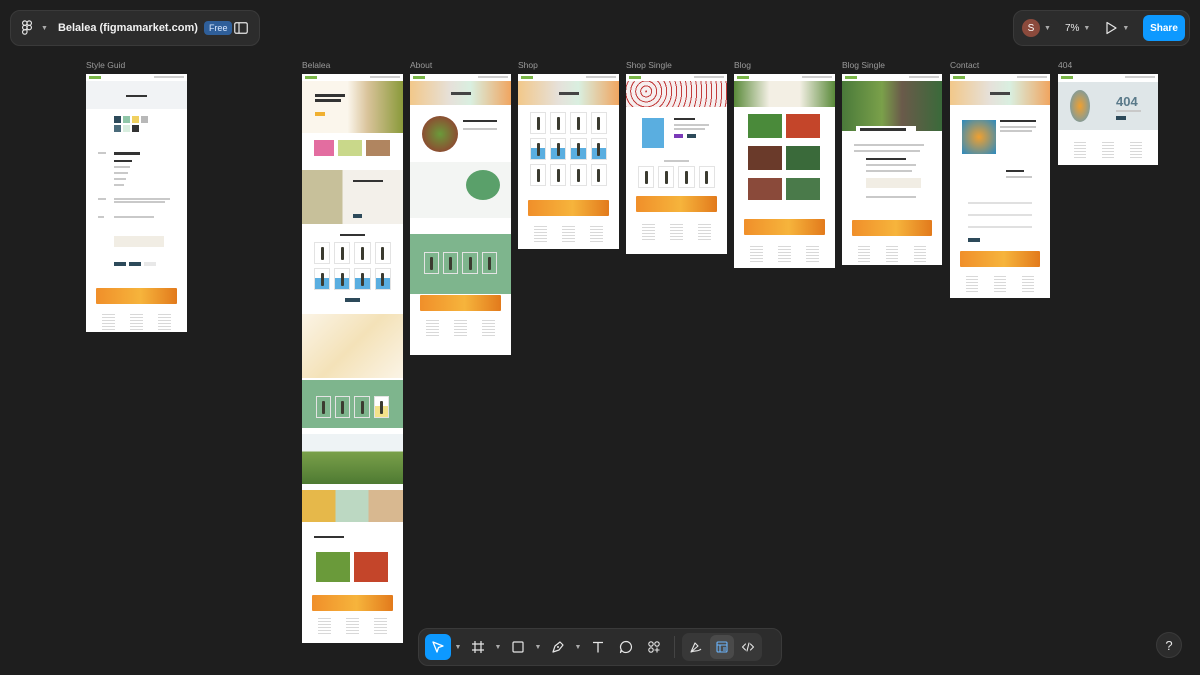 The image size is (1200, 675). Describe the element at coordinates (784, 171) in the screenshot. I see `frame-blog` at that location.